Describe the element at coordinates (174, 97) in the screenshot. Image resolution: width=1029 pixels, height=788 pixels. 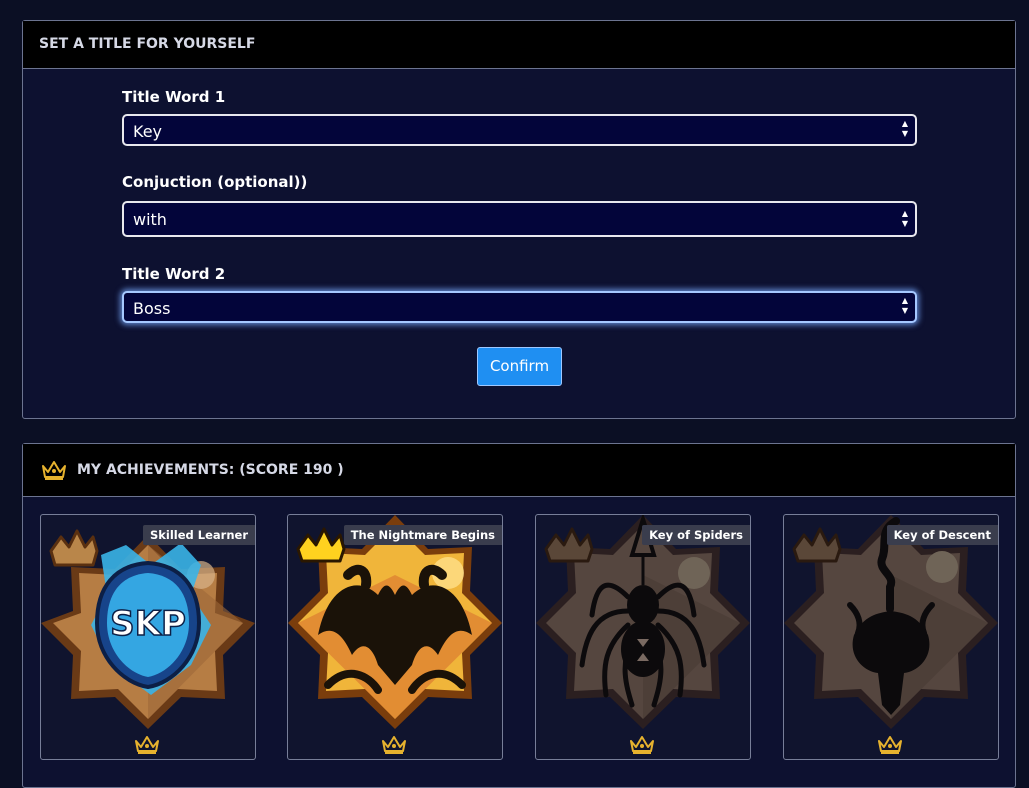
I see `title-word-1-label: Title Word 1` at that location.